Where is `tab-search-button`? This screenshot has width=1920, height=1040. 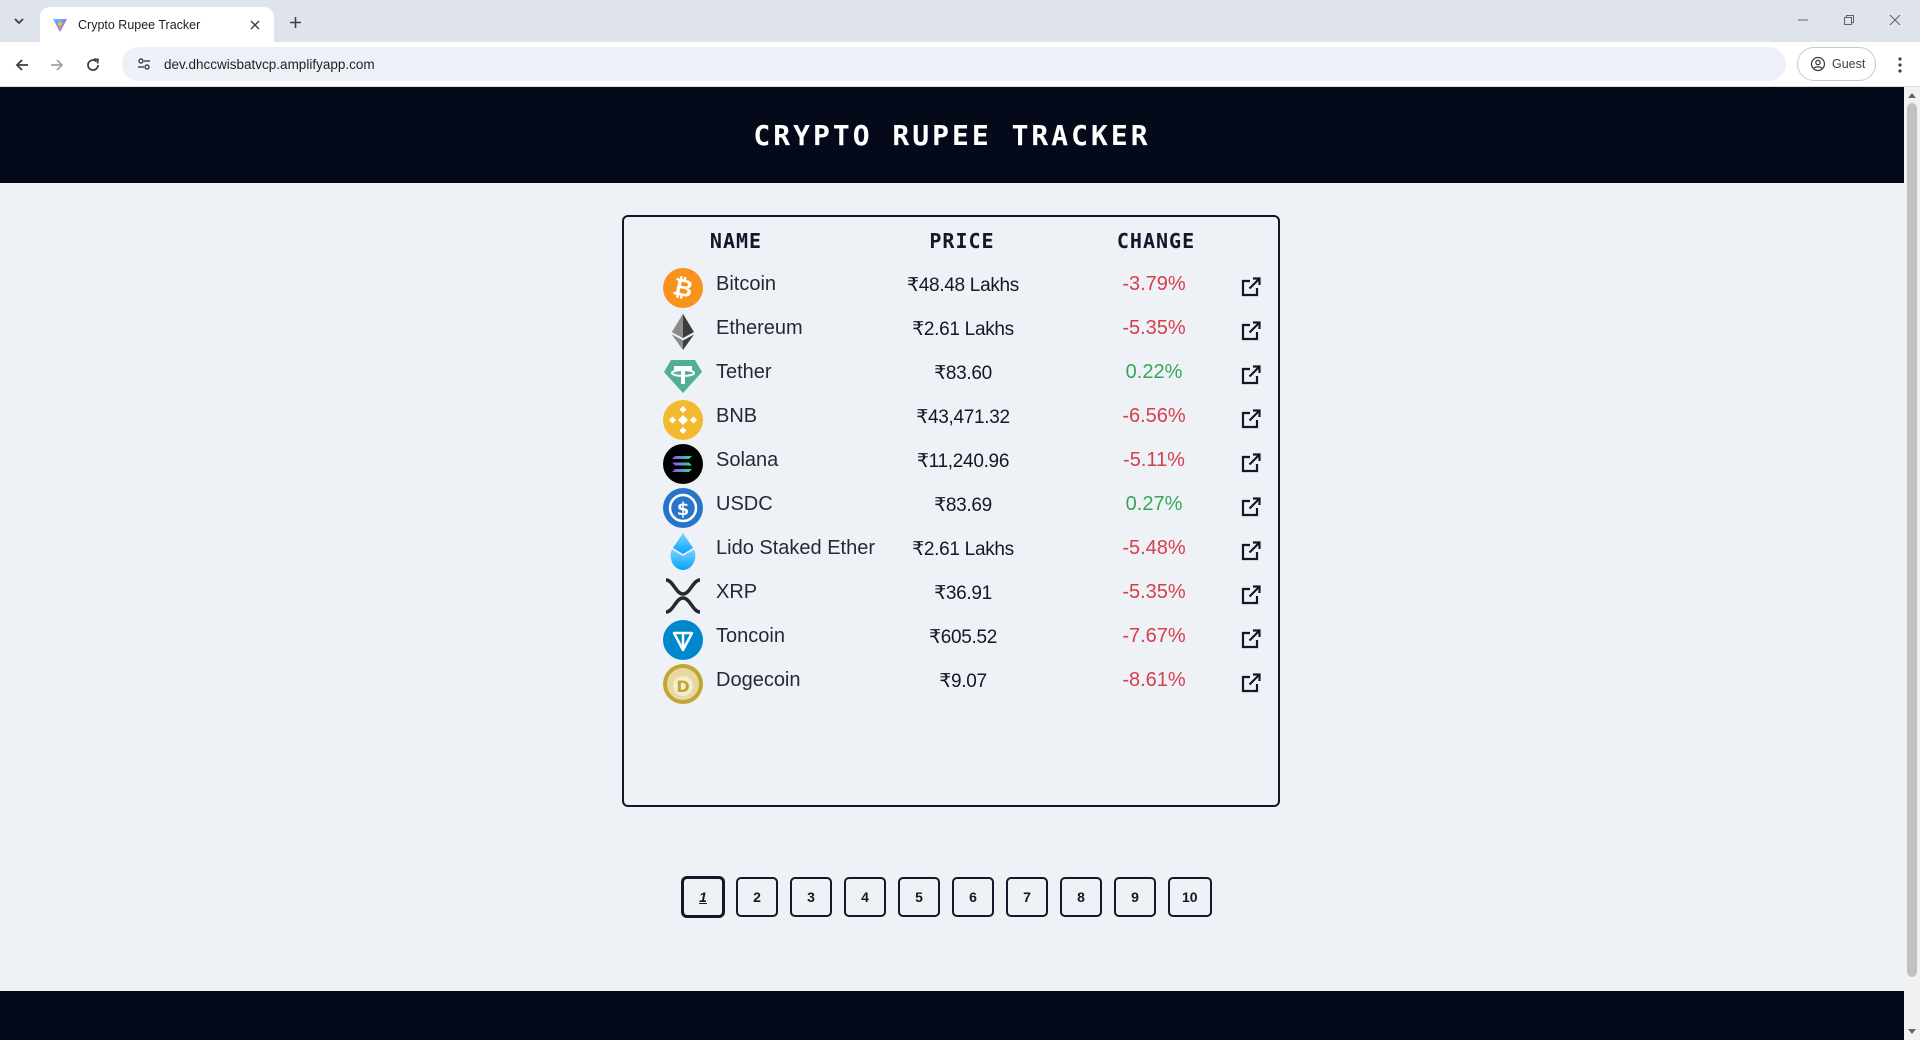 tab-search-button is located at coordinates (19, 21).